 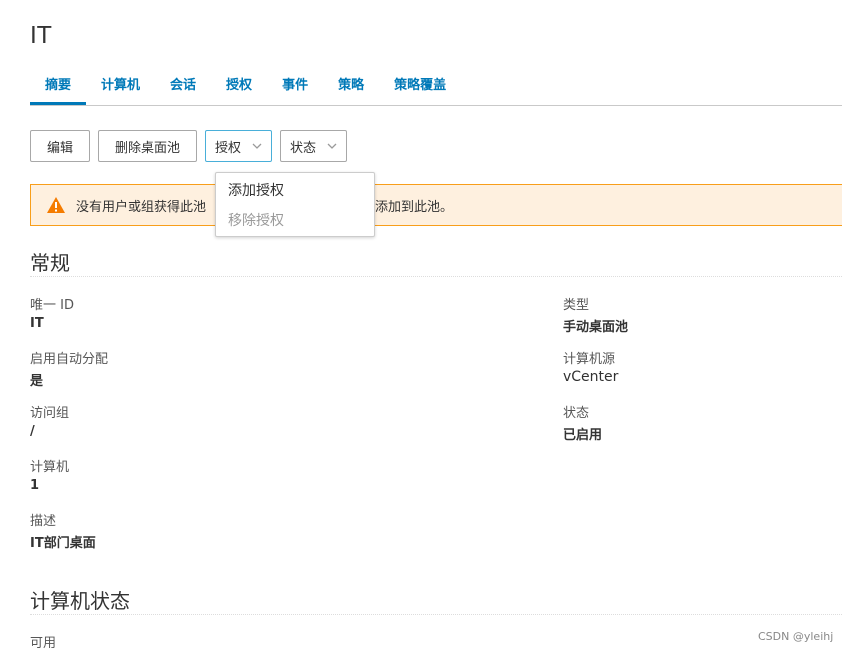 I want to click on field-value-status: 已启用, so click(x=583, y=435).